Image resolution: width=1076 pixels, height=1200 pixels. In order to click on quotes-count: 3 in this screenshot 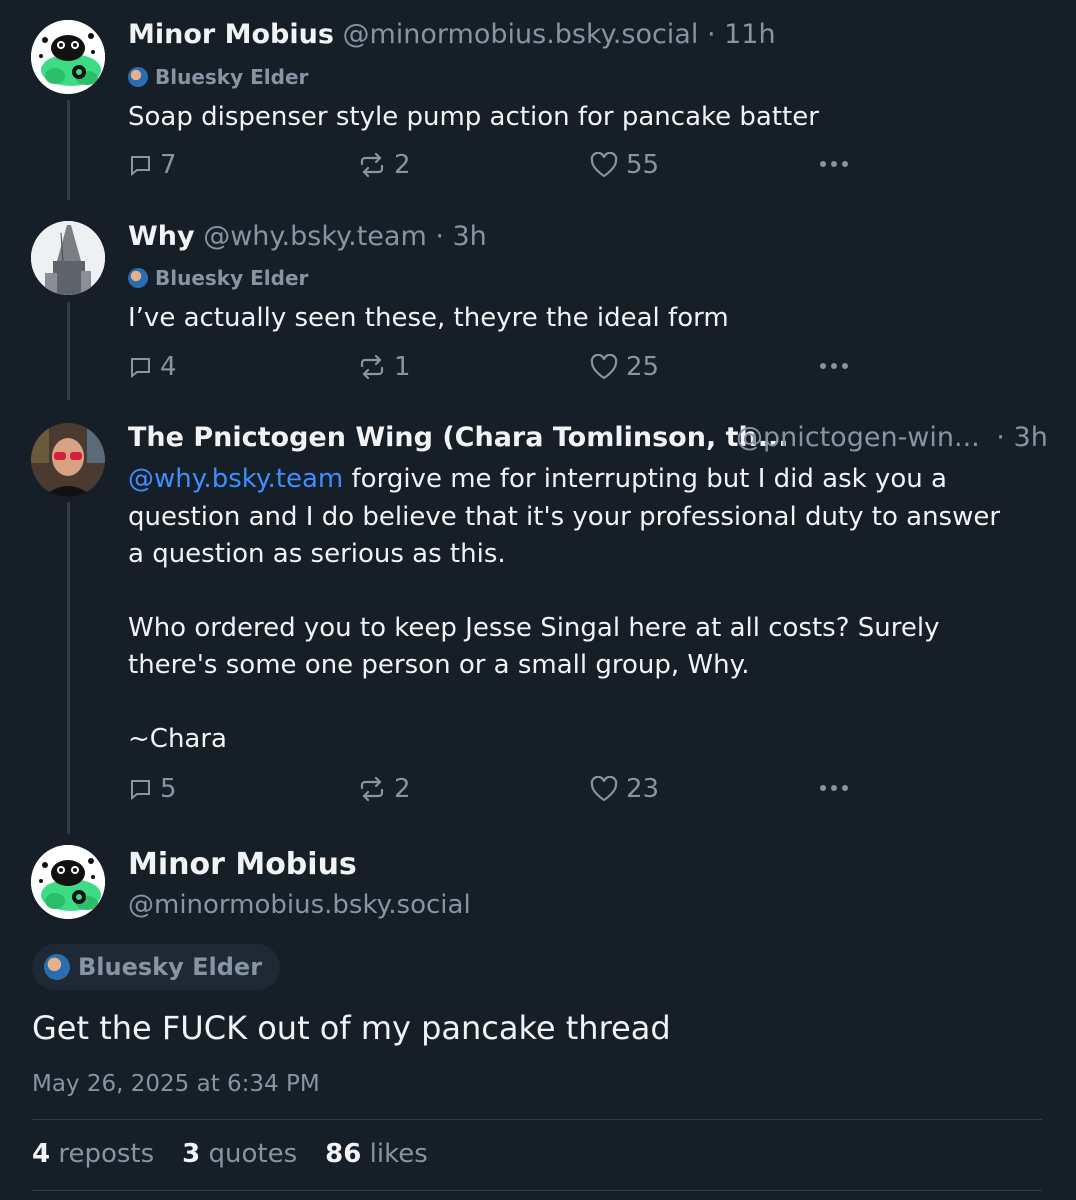, I will do `click(191, 1154)`.